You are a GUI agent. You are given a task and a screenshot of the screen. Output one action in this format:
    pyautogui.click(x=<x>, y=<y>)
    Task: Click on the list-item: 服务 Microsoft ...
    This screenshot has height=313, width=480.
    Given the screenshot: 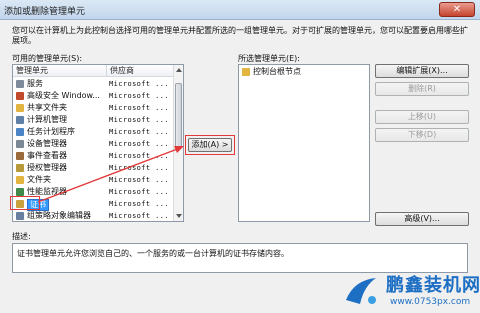 What is the action you would take?
    pyautogui.click(x=92, y=84)
    